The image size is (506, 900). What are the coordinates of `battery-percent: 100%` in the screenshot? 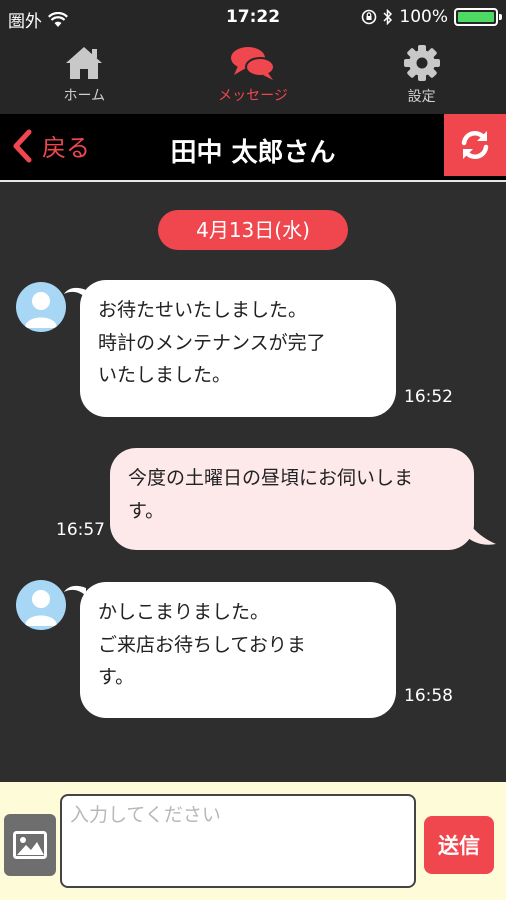 It's located at (423, 17).